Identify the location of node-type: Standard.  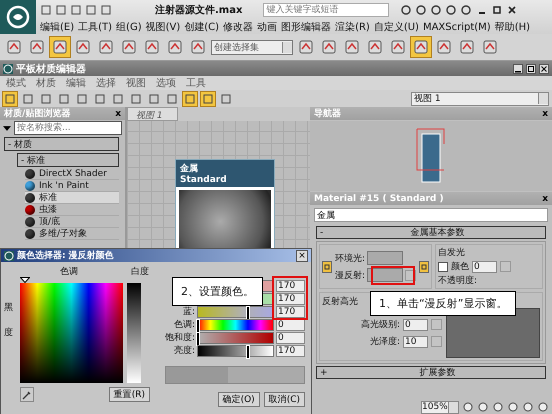
(204, 180).